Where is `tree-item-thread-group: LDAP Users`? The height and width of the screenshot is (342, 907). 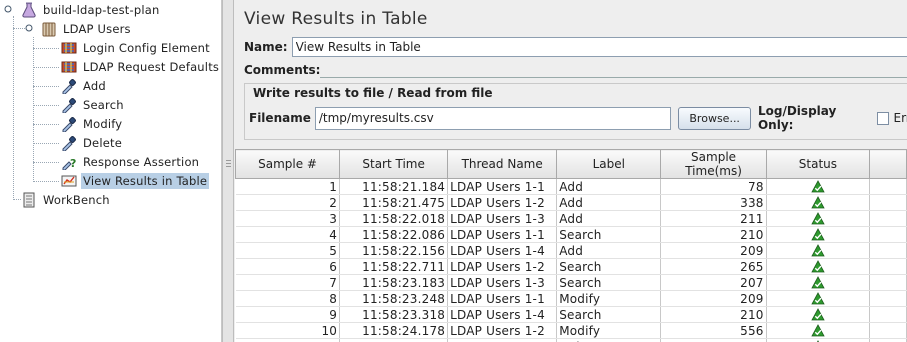
tree-item-thread-group: LDAP Users is located at coordinates (87, 29).